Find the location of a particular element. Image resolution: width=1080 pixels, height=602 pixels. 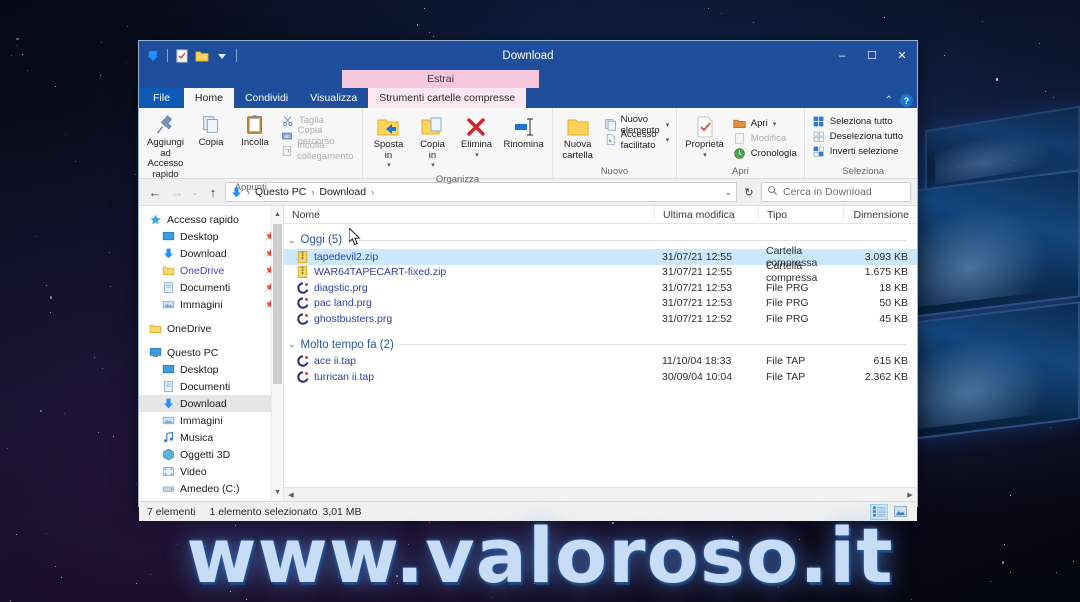

minimize-button: – is located at coordinates (842, 55).